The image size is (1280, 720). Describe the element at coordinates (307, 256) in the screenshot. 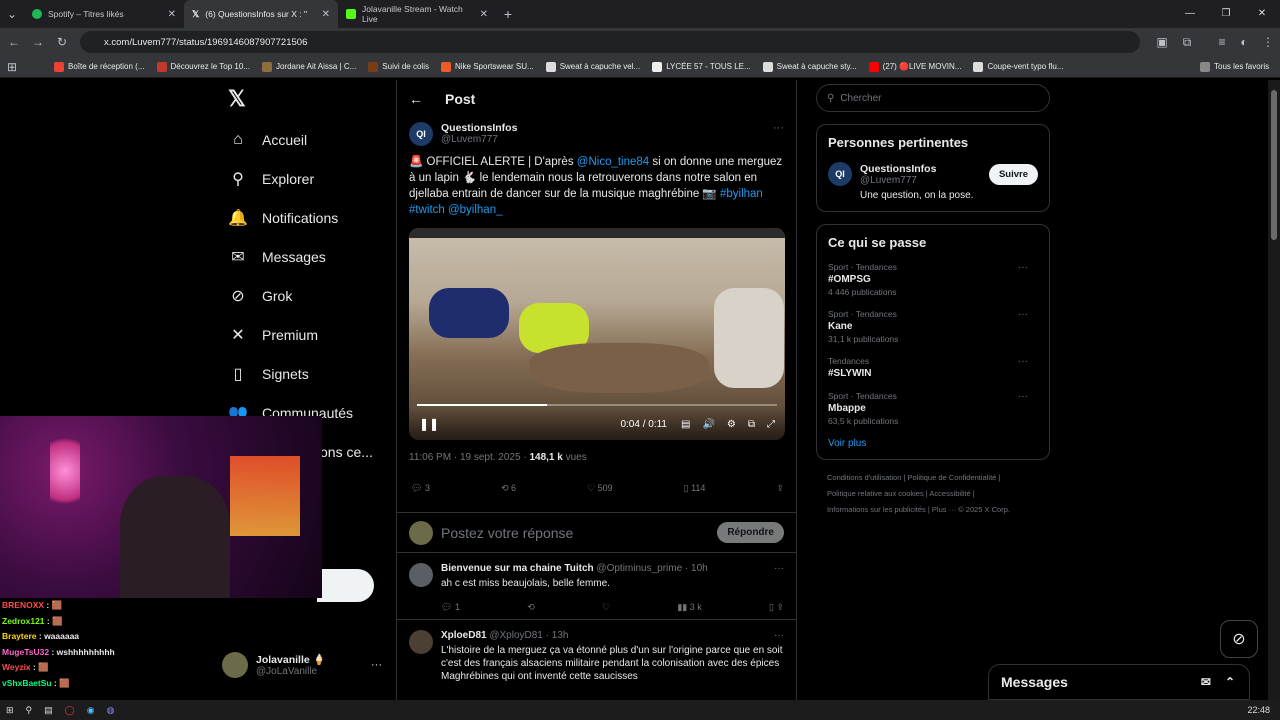

I see `nav-messages: ✉ Messages` at that location.